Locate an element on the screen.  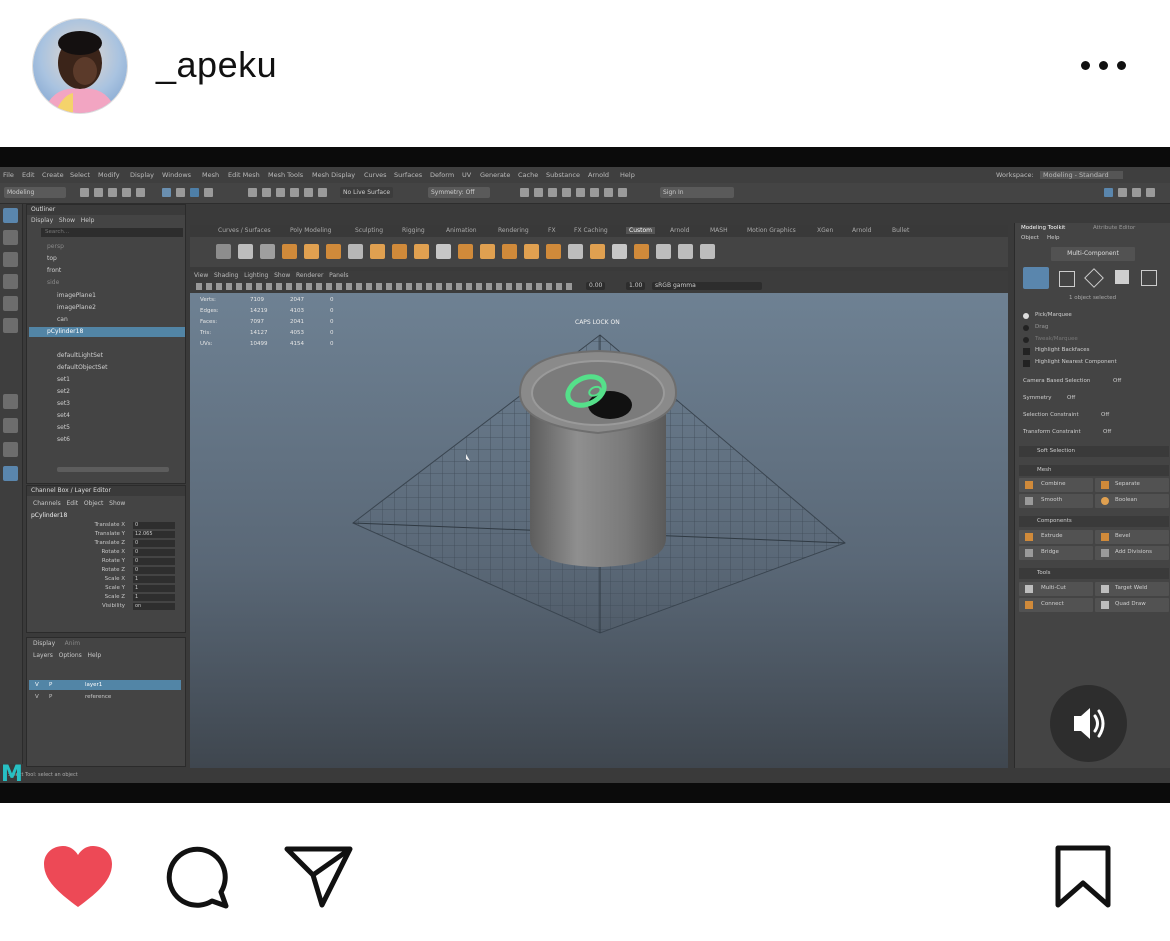
outliner-item: defaultObjectSet is located at coordinates (82, 368).